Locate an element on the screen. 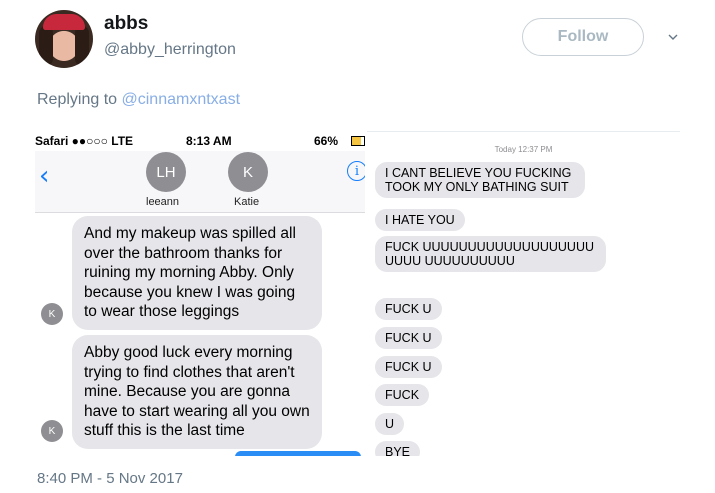 This screenshot has height=493, width=715. reply-mention-link: @cinnamxntxast is located at coordinates (181, 99).